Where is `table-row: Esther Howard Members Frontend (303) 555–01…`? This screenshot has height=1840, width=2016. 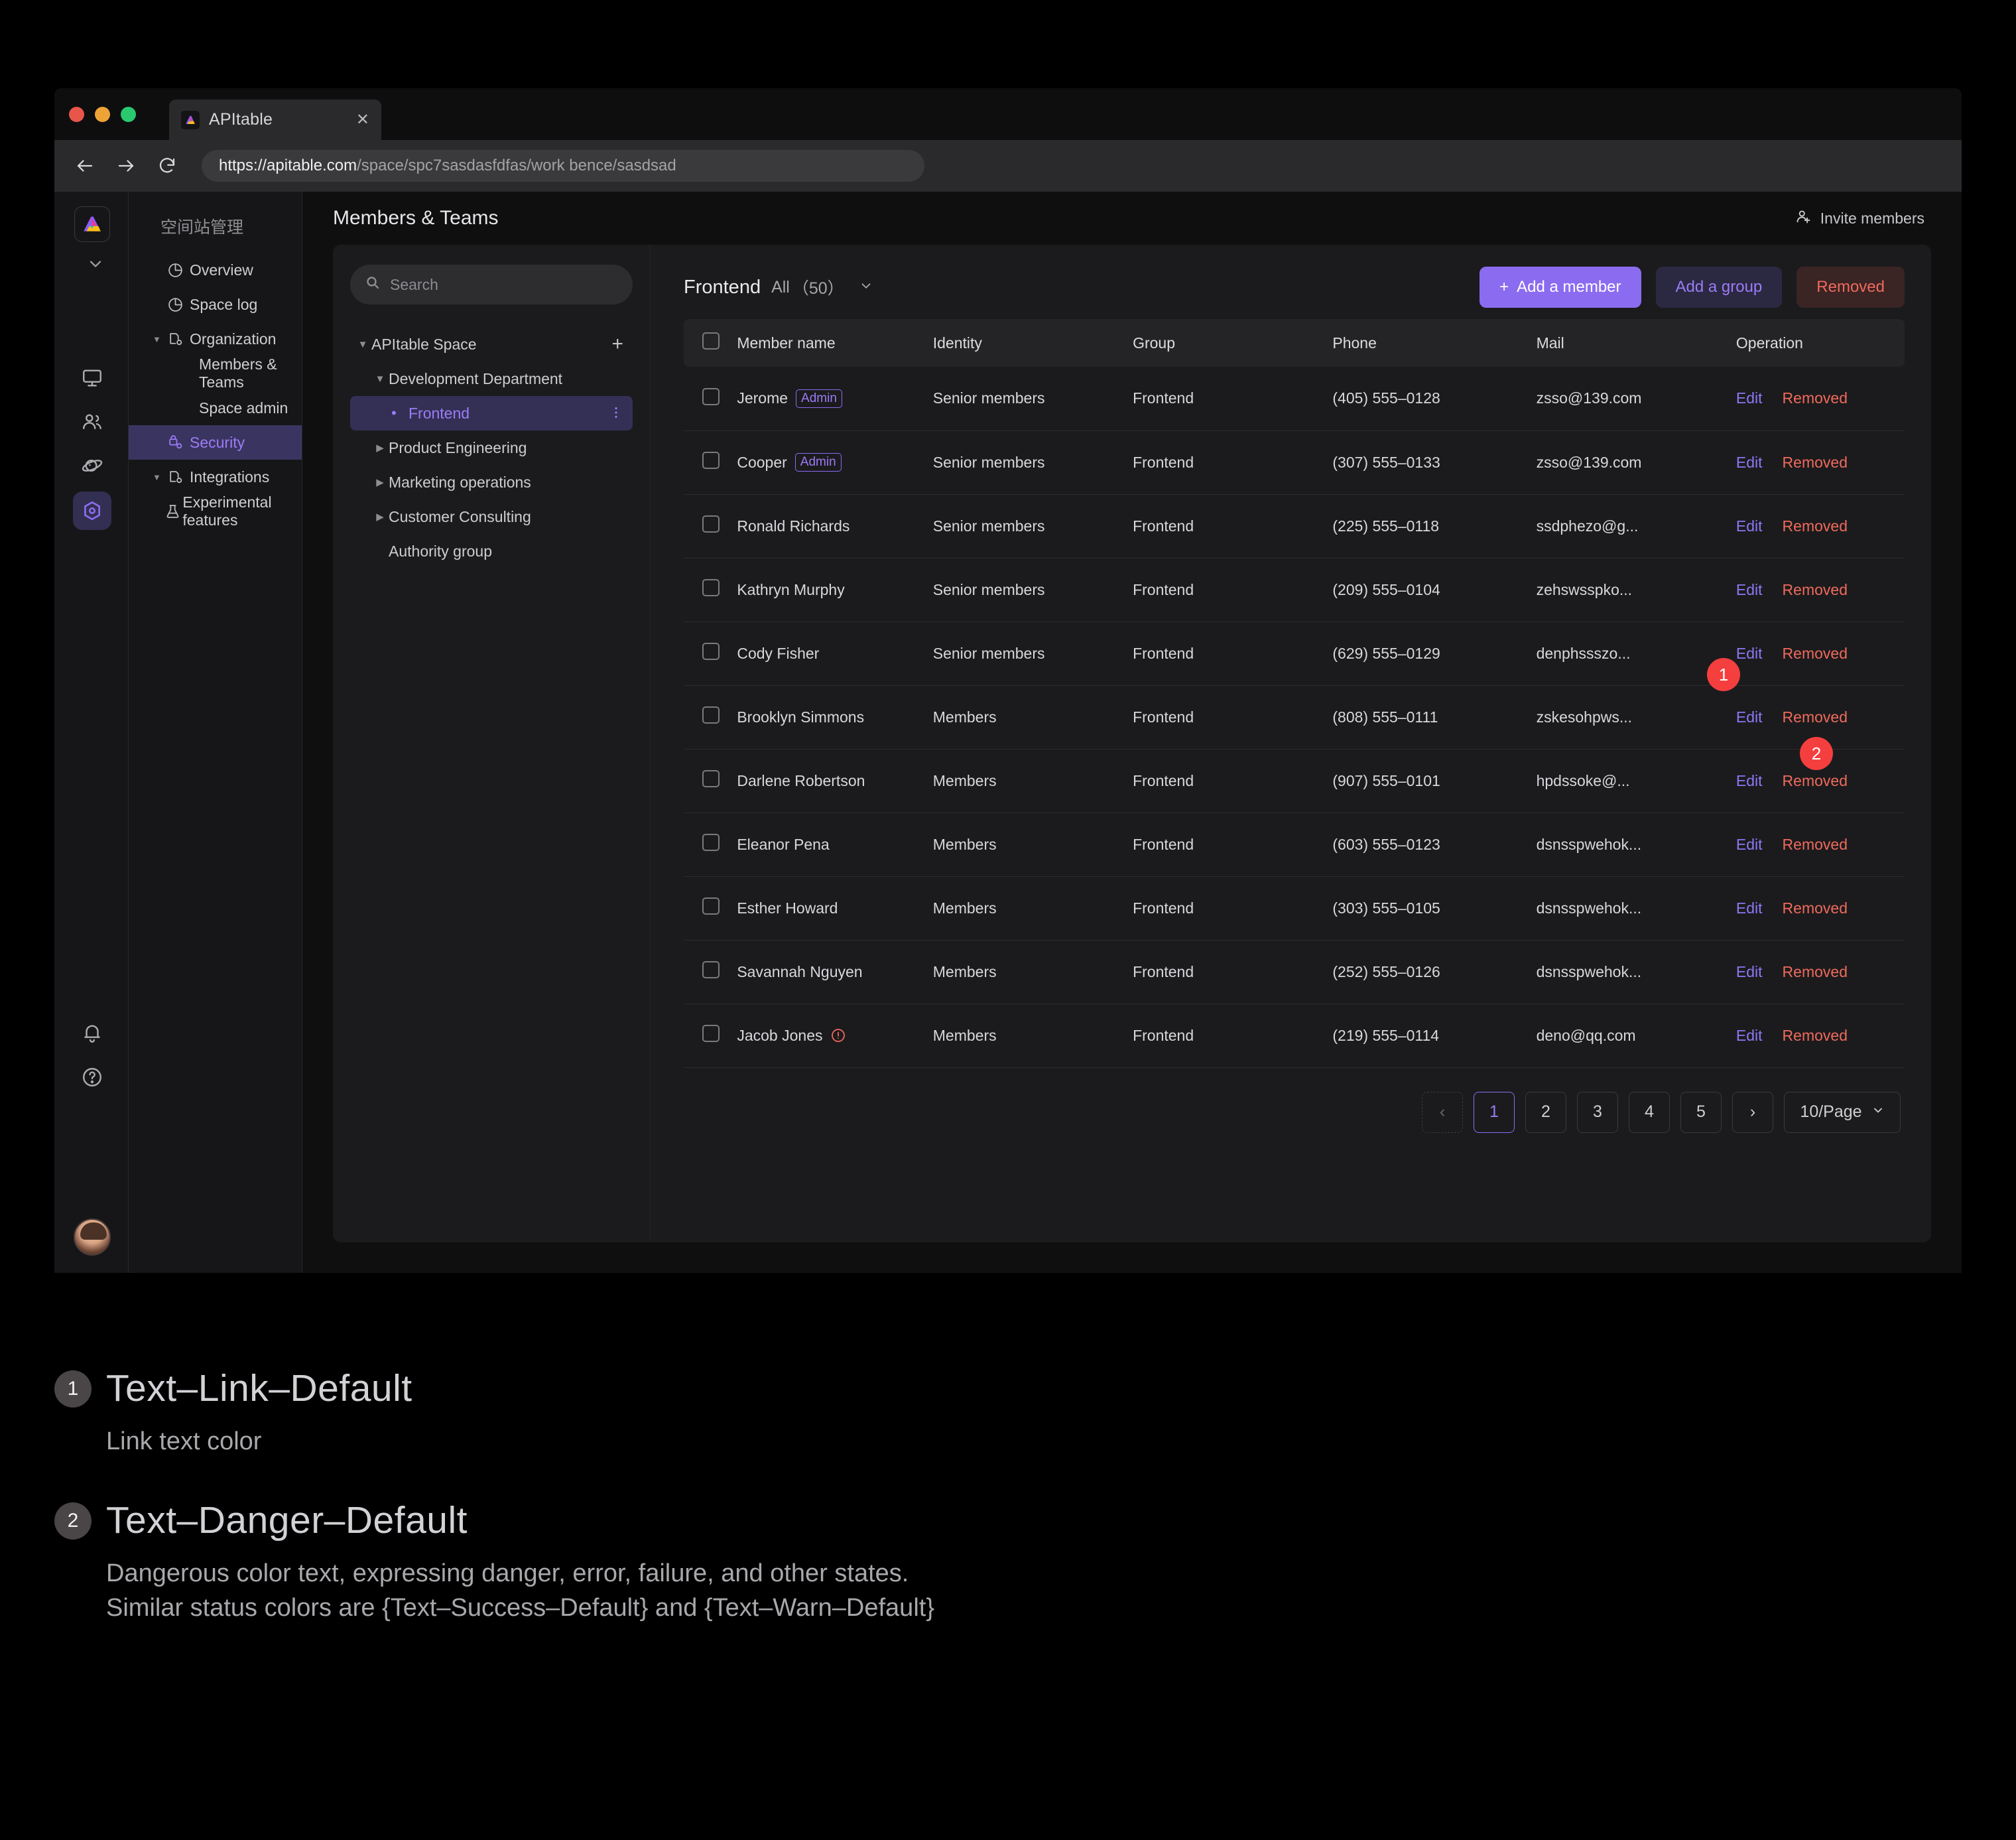
table-row: Esther Howard Members Frontend (303) 555–01… is located at coordinates (1294, 908).